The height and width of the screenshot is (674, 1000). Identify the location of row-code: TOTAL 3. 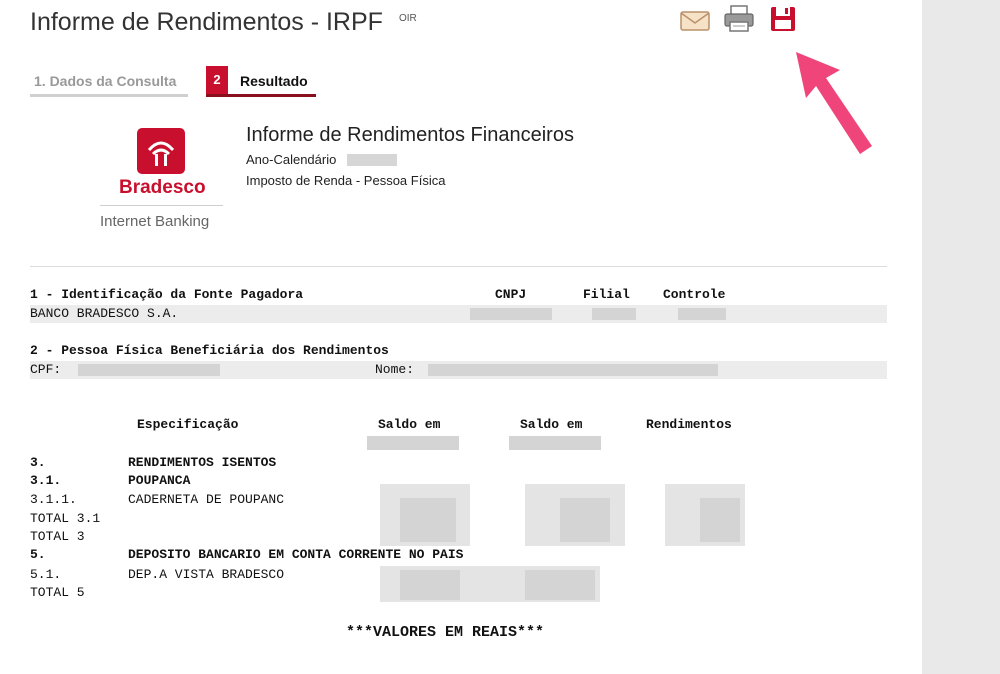
(57, 536).